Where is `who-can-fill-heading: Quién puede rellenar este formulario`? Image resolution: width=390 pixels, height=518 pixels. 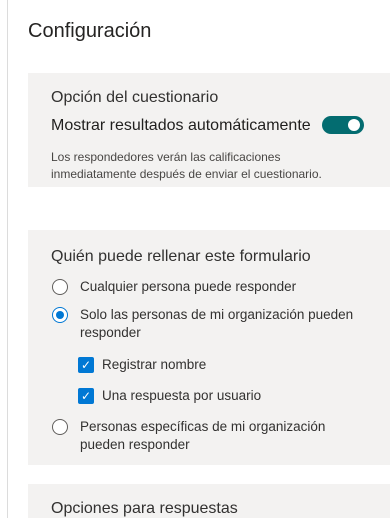
who-can-fill-heading: Quién puede rellenar este formulario is located at coordinates (181, 256).